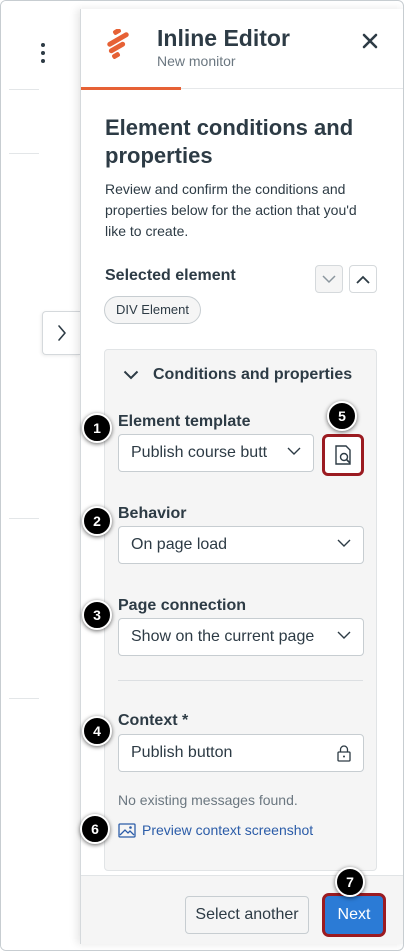  I want to click on active-tab-indicator, so click(131, 88).